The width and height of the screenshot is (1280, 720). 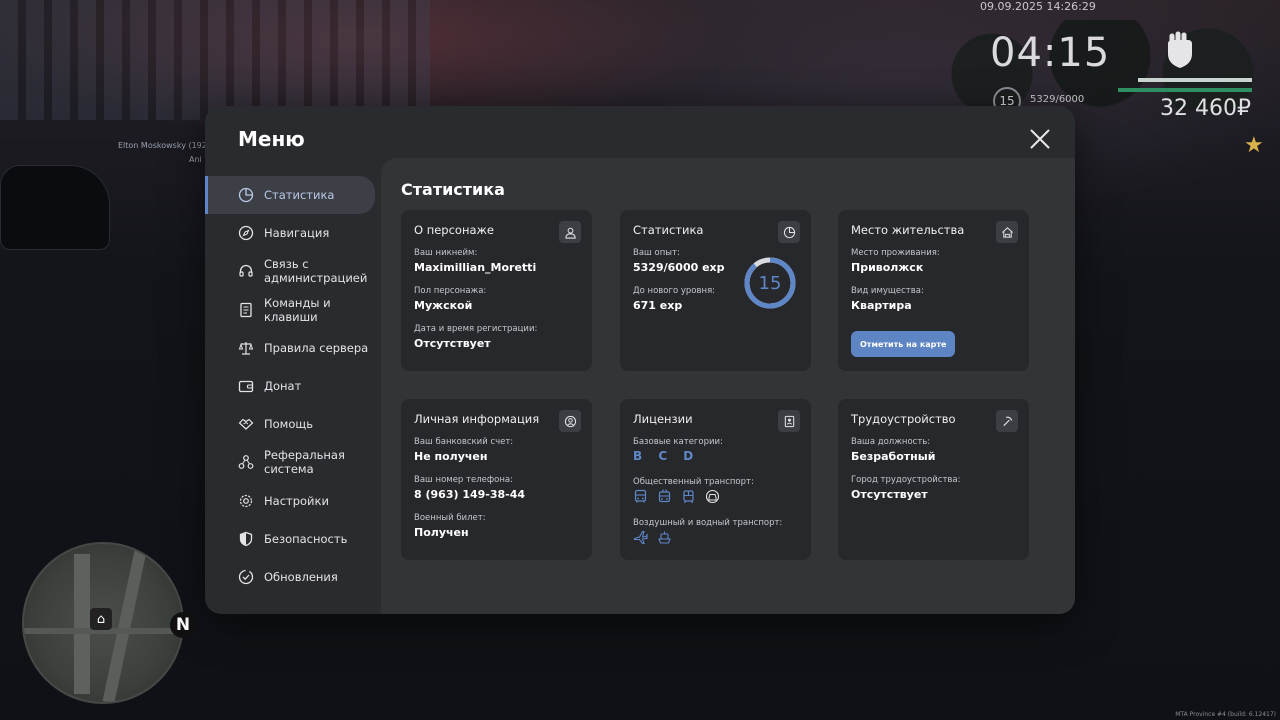 I want to click on registration-label: Дата и время регистрации:, so click(x=476, y=329).